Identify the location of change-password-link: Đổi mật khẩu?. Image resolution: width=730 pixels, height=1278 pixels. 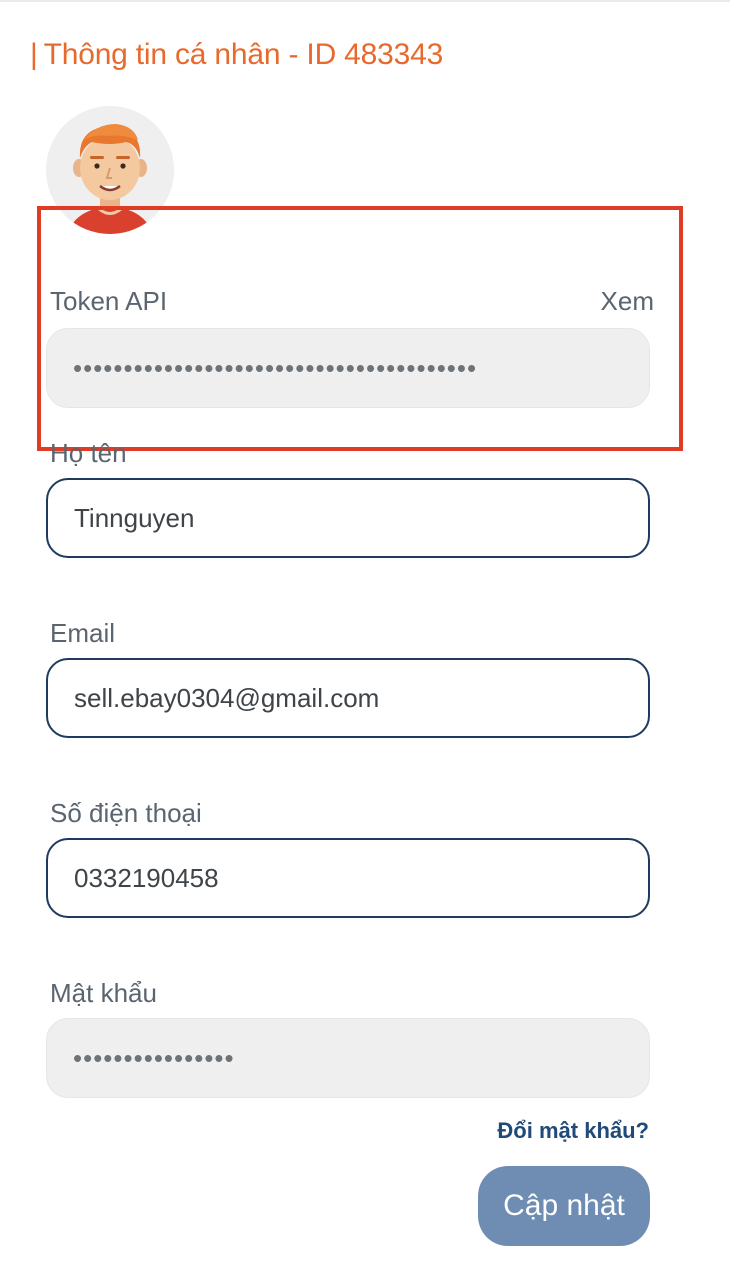
(573, 1131).